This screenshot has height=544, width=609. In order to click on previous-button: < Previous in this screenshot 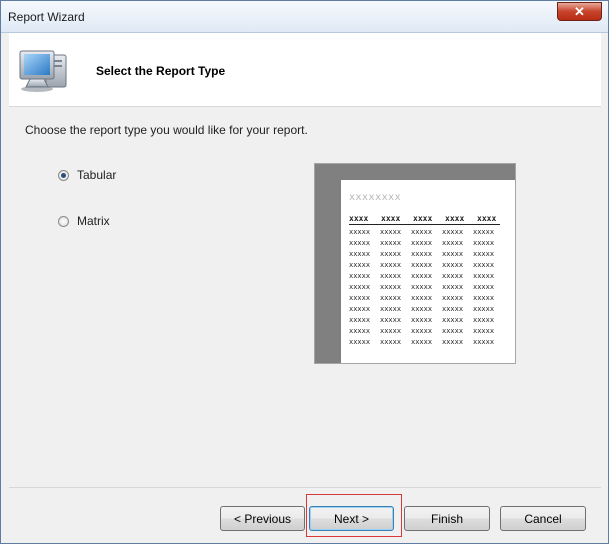, I will do `click(262, 518)`.